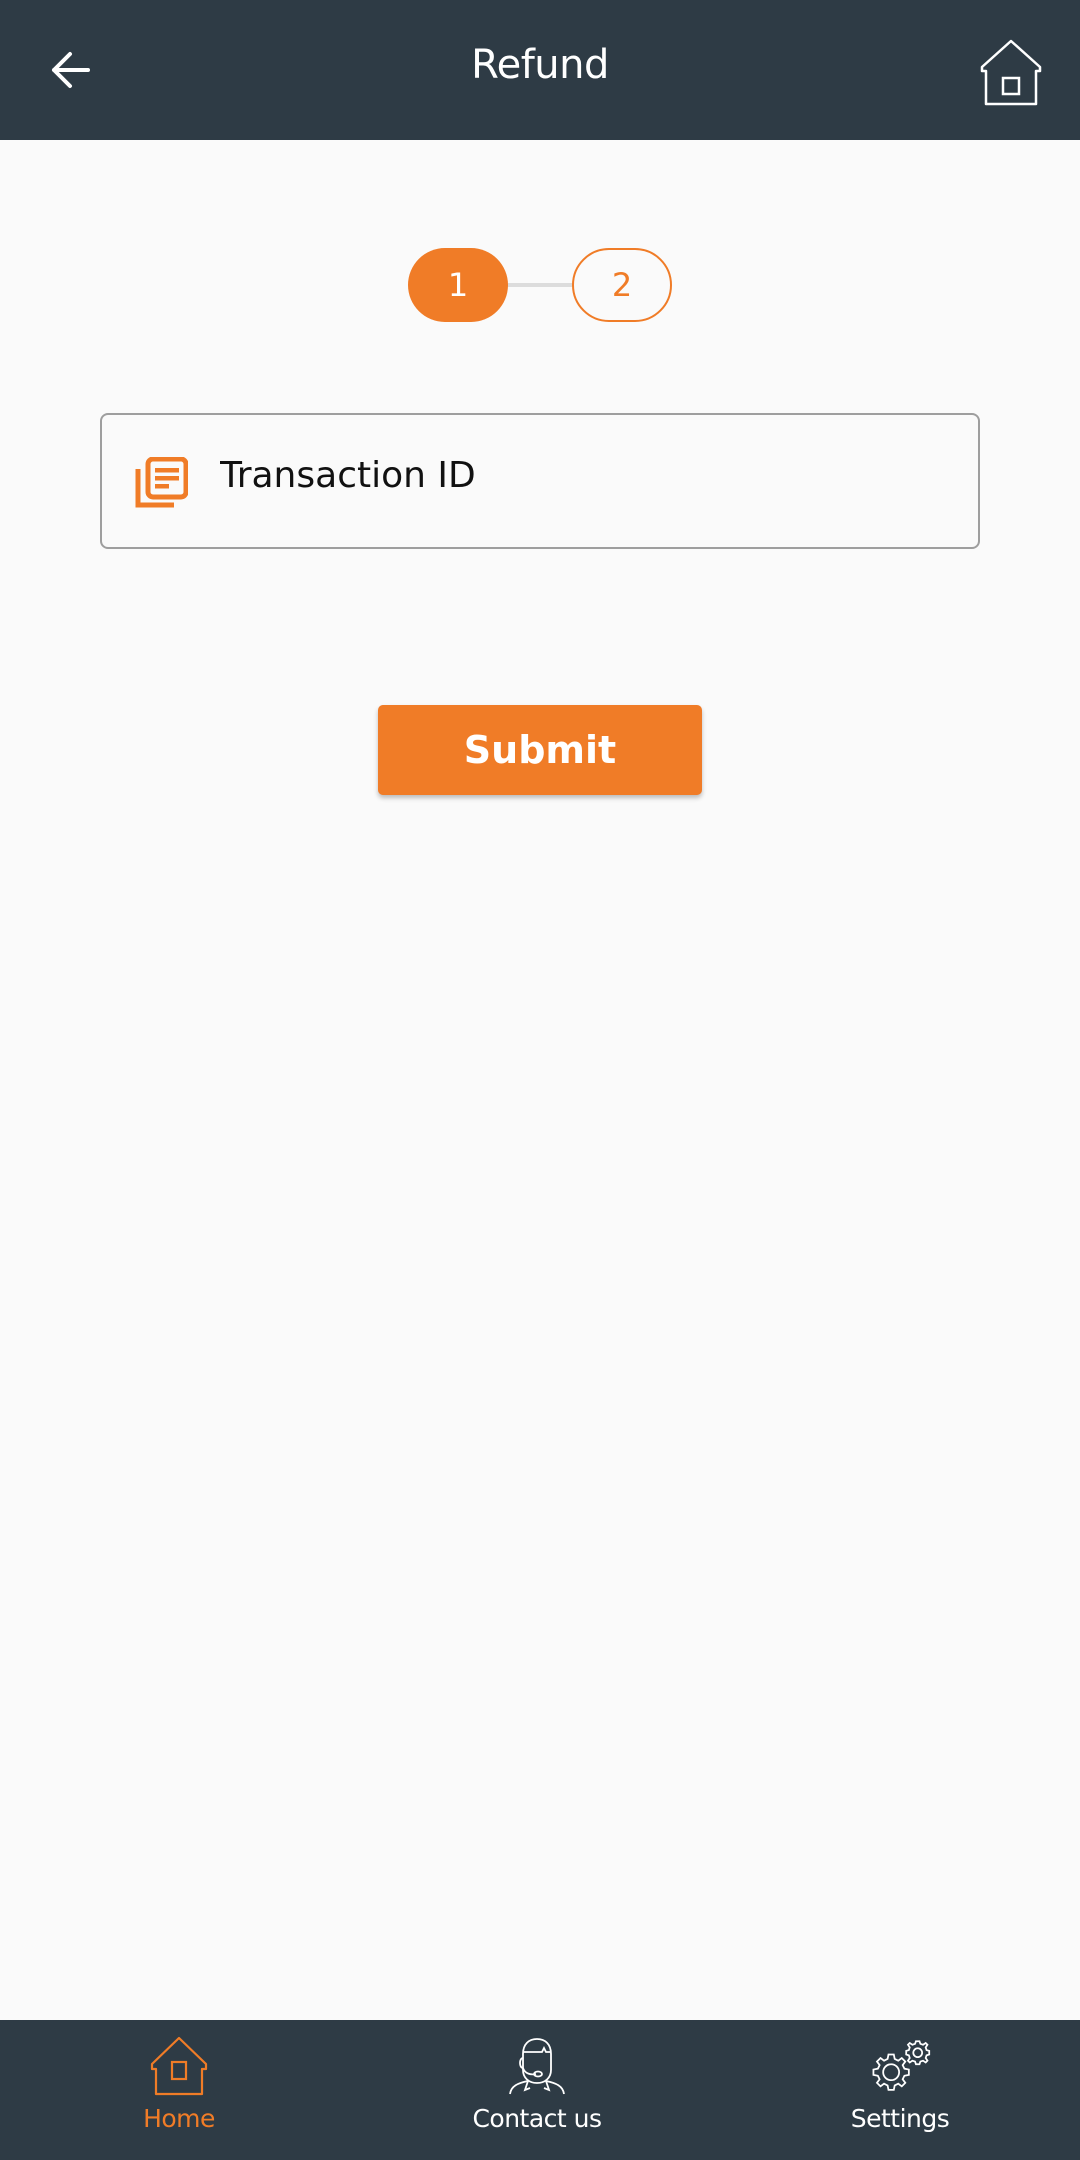 This screenshot has height=2160, width=1080. I want to click on nav-item-settings: Settings, so click(900, 2090).